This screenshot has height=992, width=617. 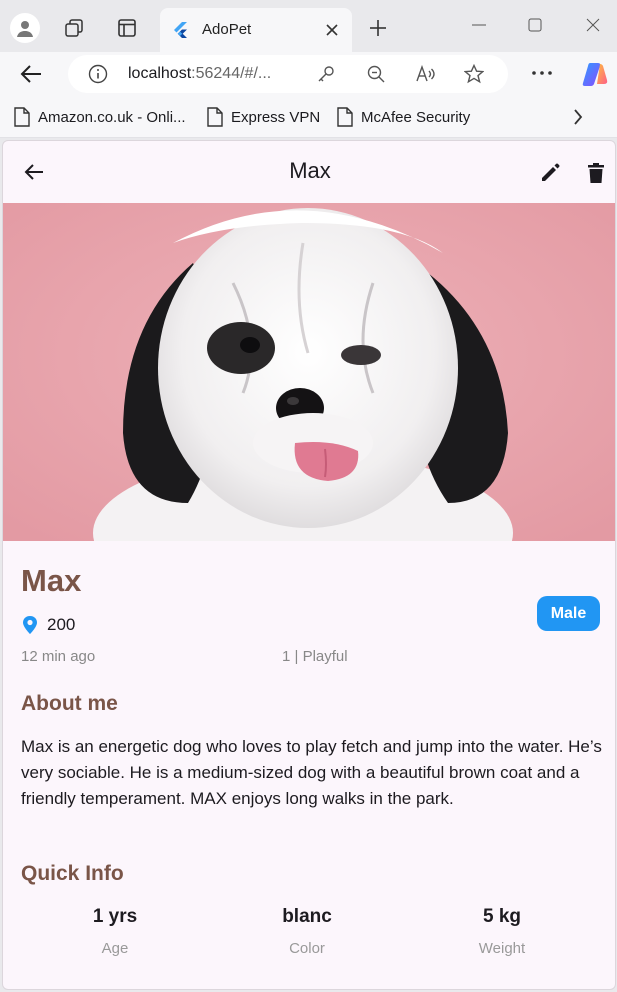 What do you see at coordinates (115, 916) in the screenshot?
I see `quick-info-value: 1 yrs` at bounding box center [115, 916].